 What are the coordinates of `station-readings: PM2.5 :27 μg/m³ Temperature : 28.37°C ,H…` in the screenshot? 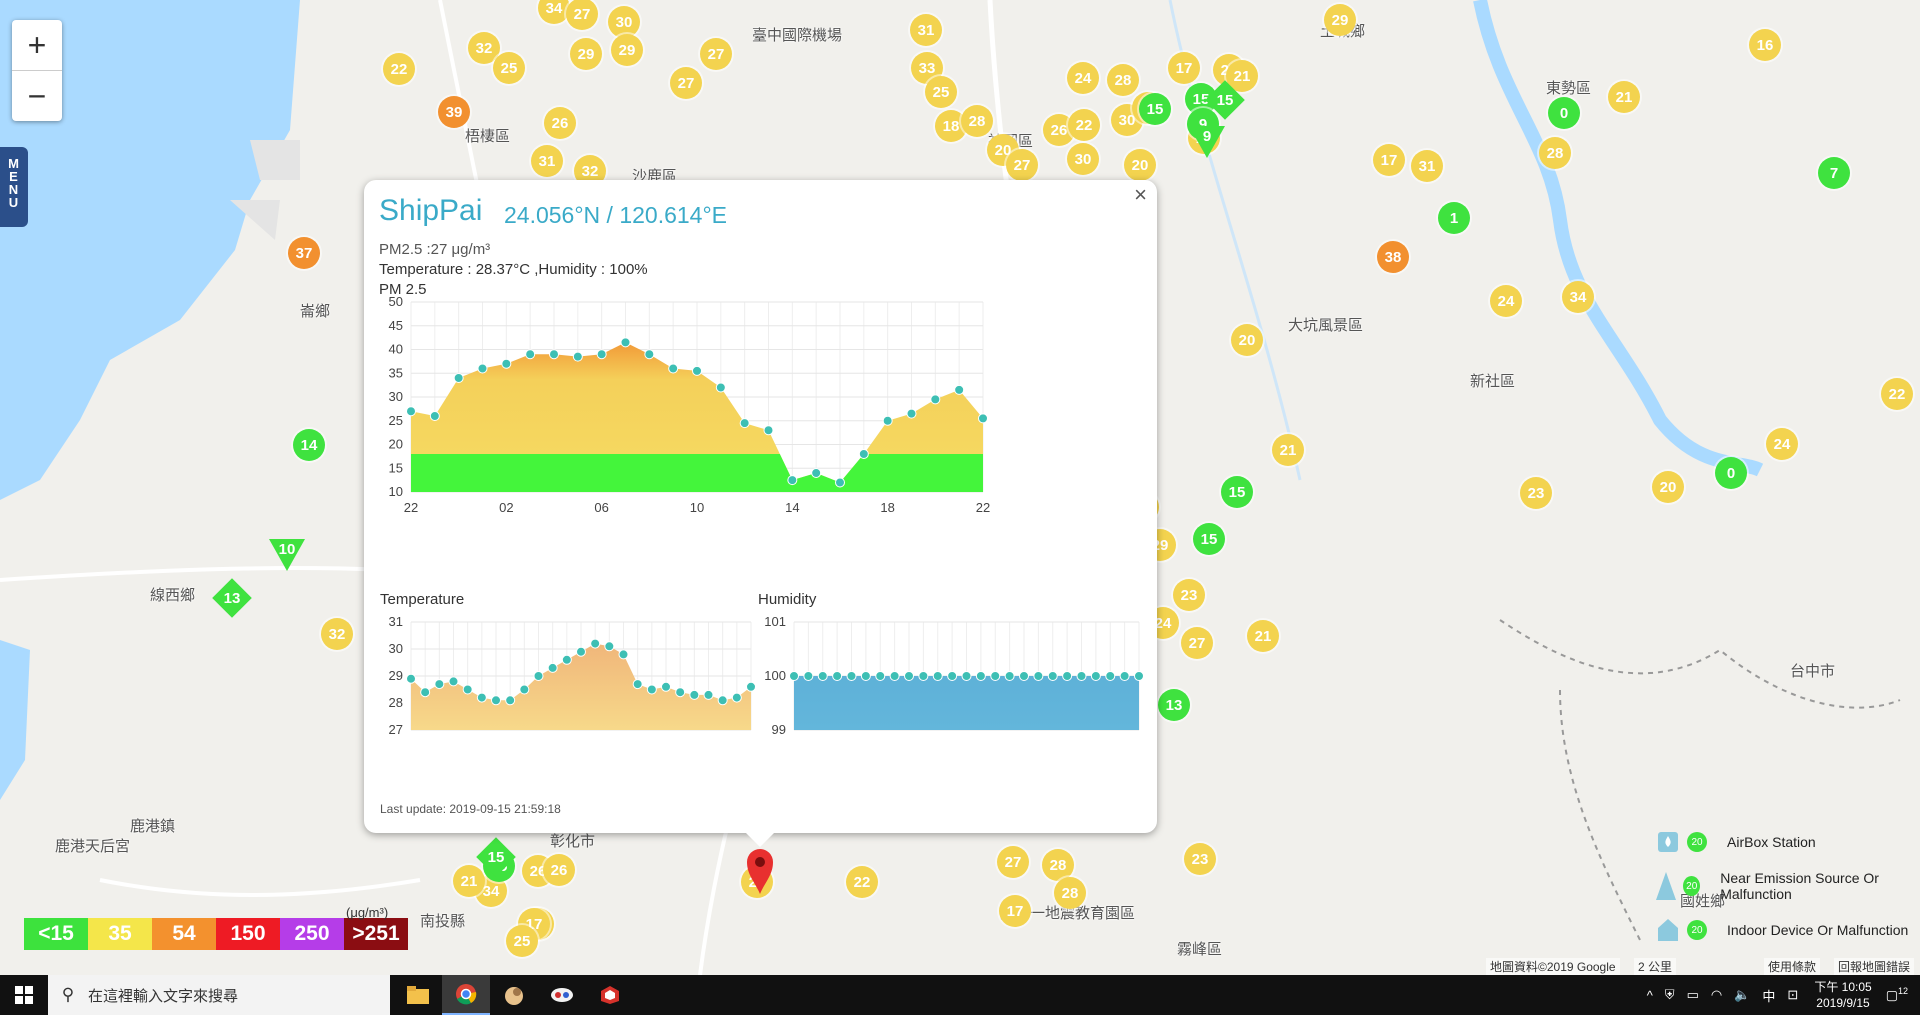 It's located at (513, 270).